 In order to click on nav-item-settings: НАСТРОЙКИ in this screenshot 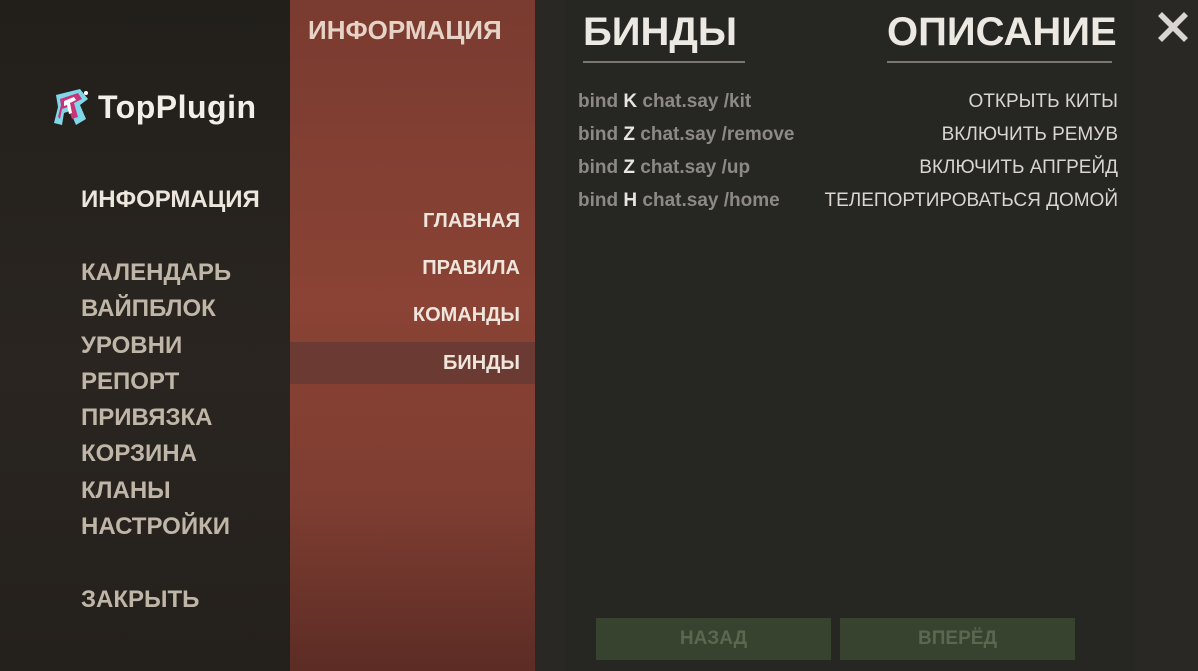, I will do `click(156, 530)`.